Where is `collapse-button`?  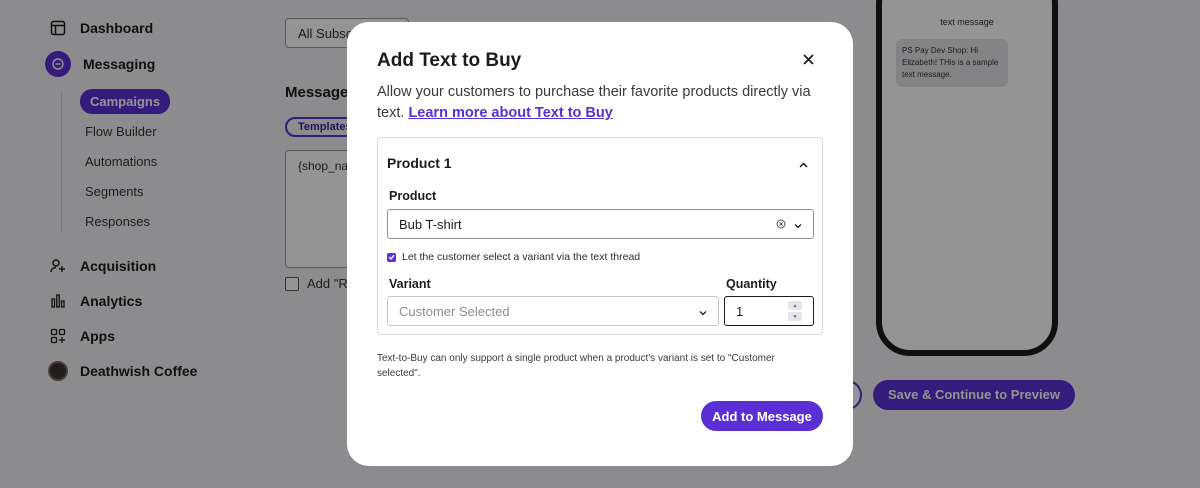
collapse-button is located at coordinates (803, 164).